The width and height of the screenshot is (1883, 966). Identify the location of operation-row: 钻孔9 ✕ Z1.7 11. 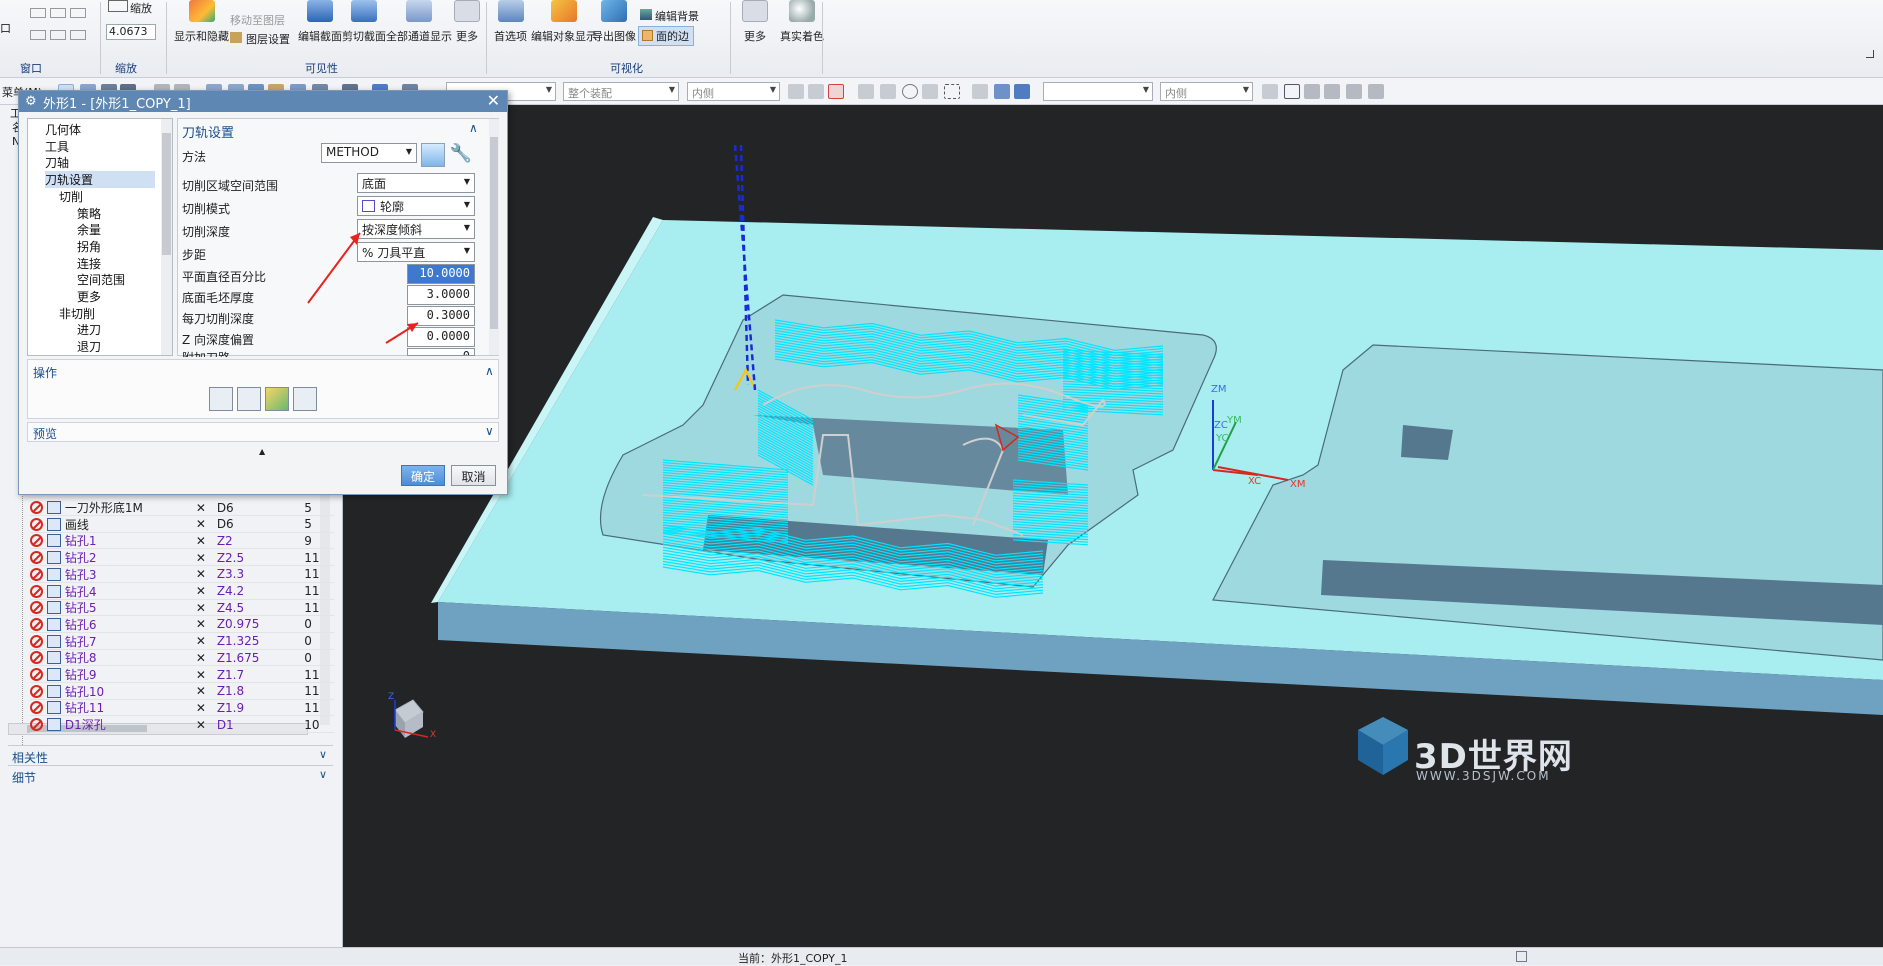
(182, 675).